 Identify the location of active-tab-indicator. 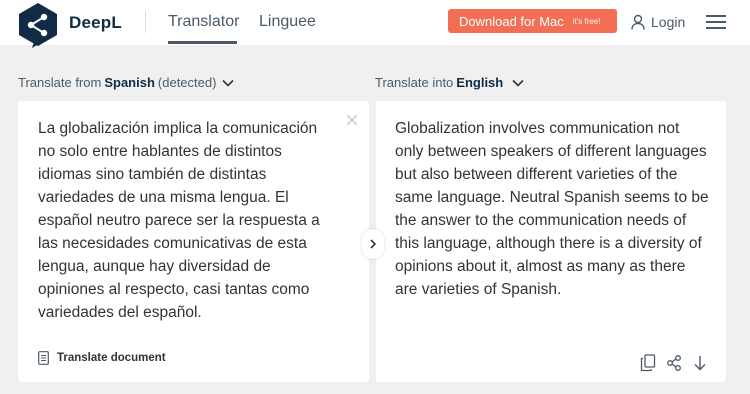
(202, 42).